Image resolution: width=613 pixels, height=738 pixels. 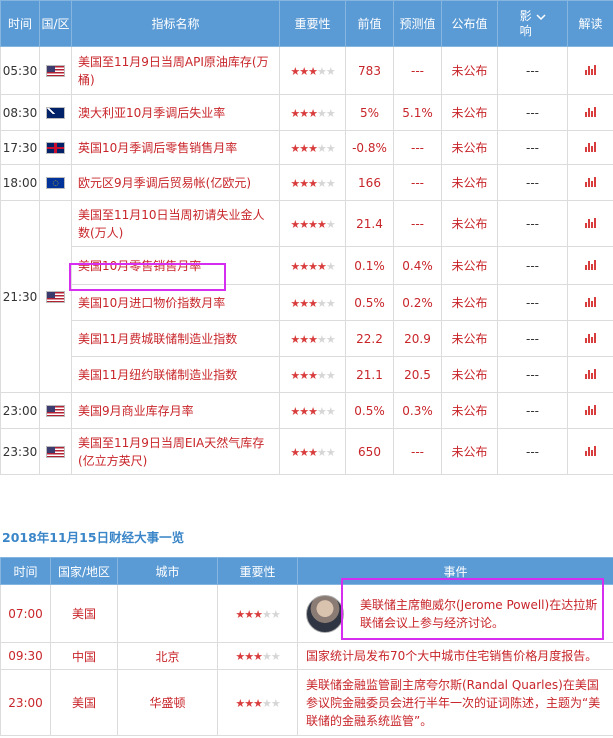 I want to click on us-flag-icon, so click(x=55, y=411).